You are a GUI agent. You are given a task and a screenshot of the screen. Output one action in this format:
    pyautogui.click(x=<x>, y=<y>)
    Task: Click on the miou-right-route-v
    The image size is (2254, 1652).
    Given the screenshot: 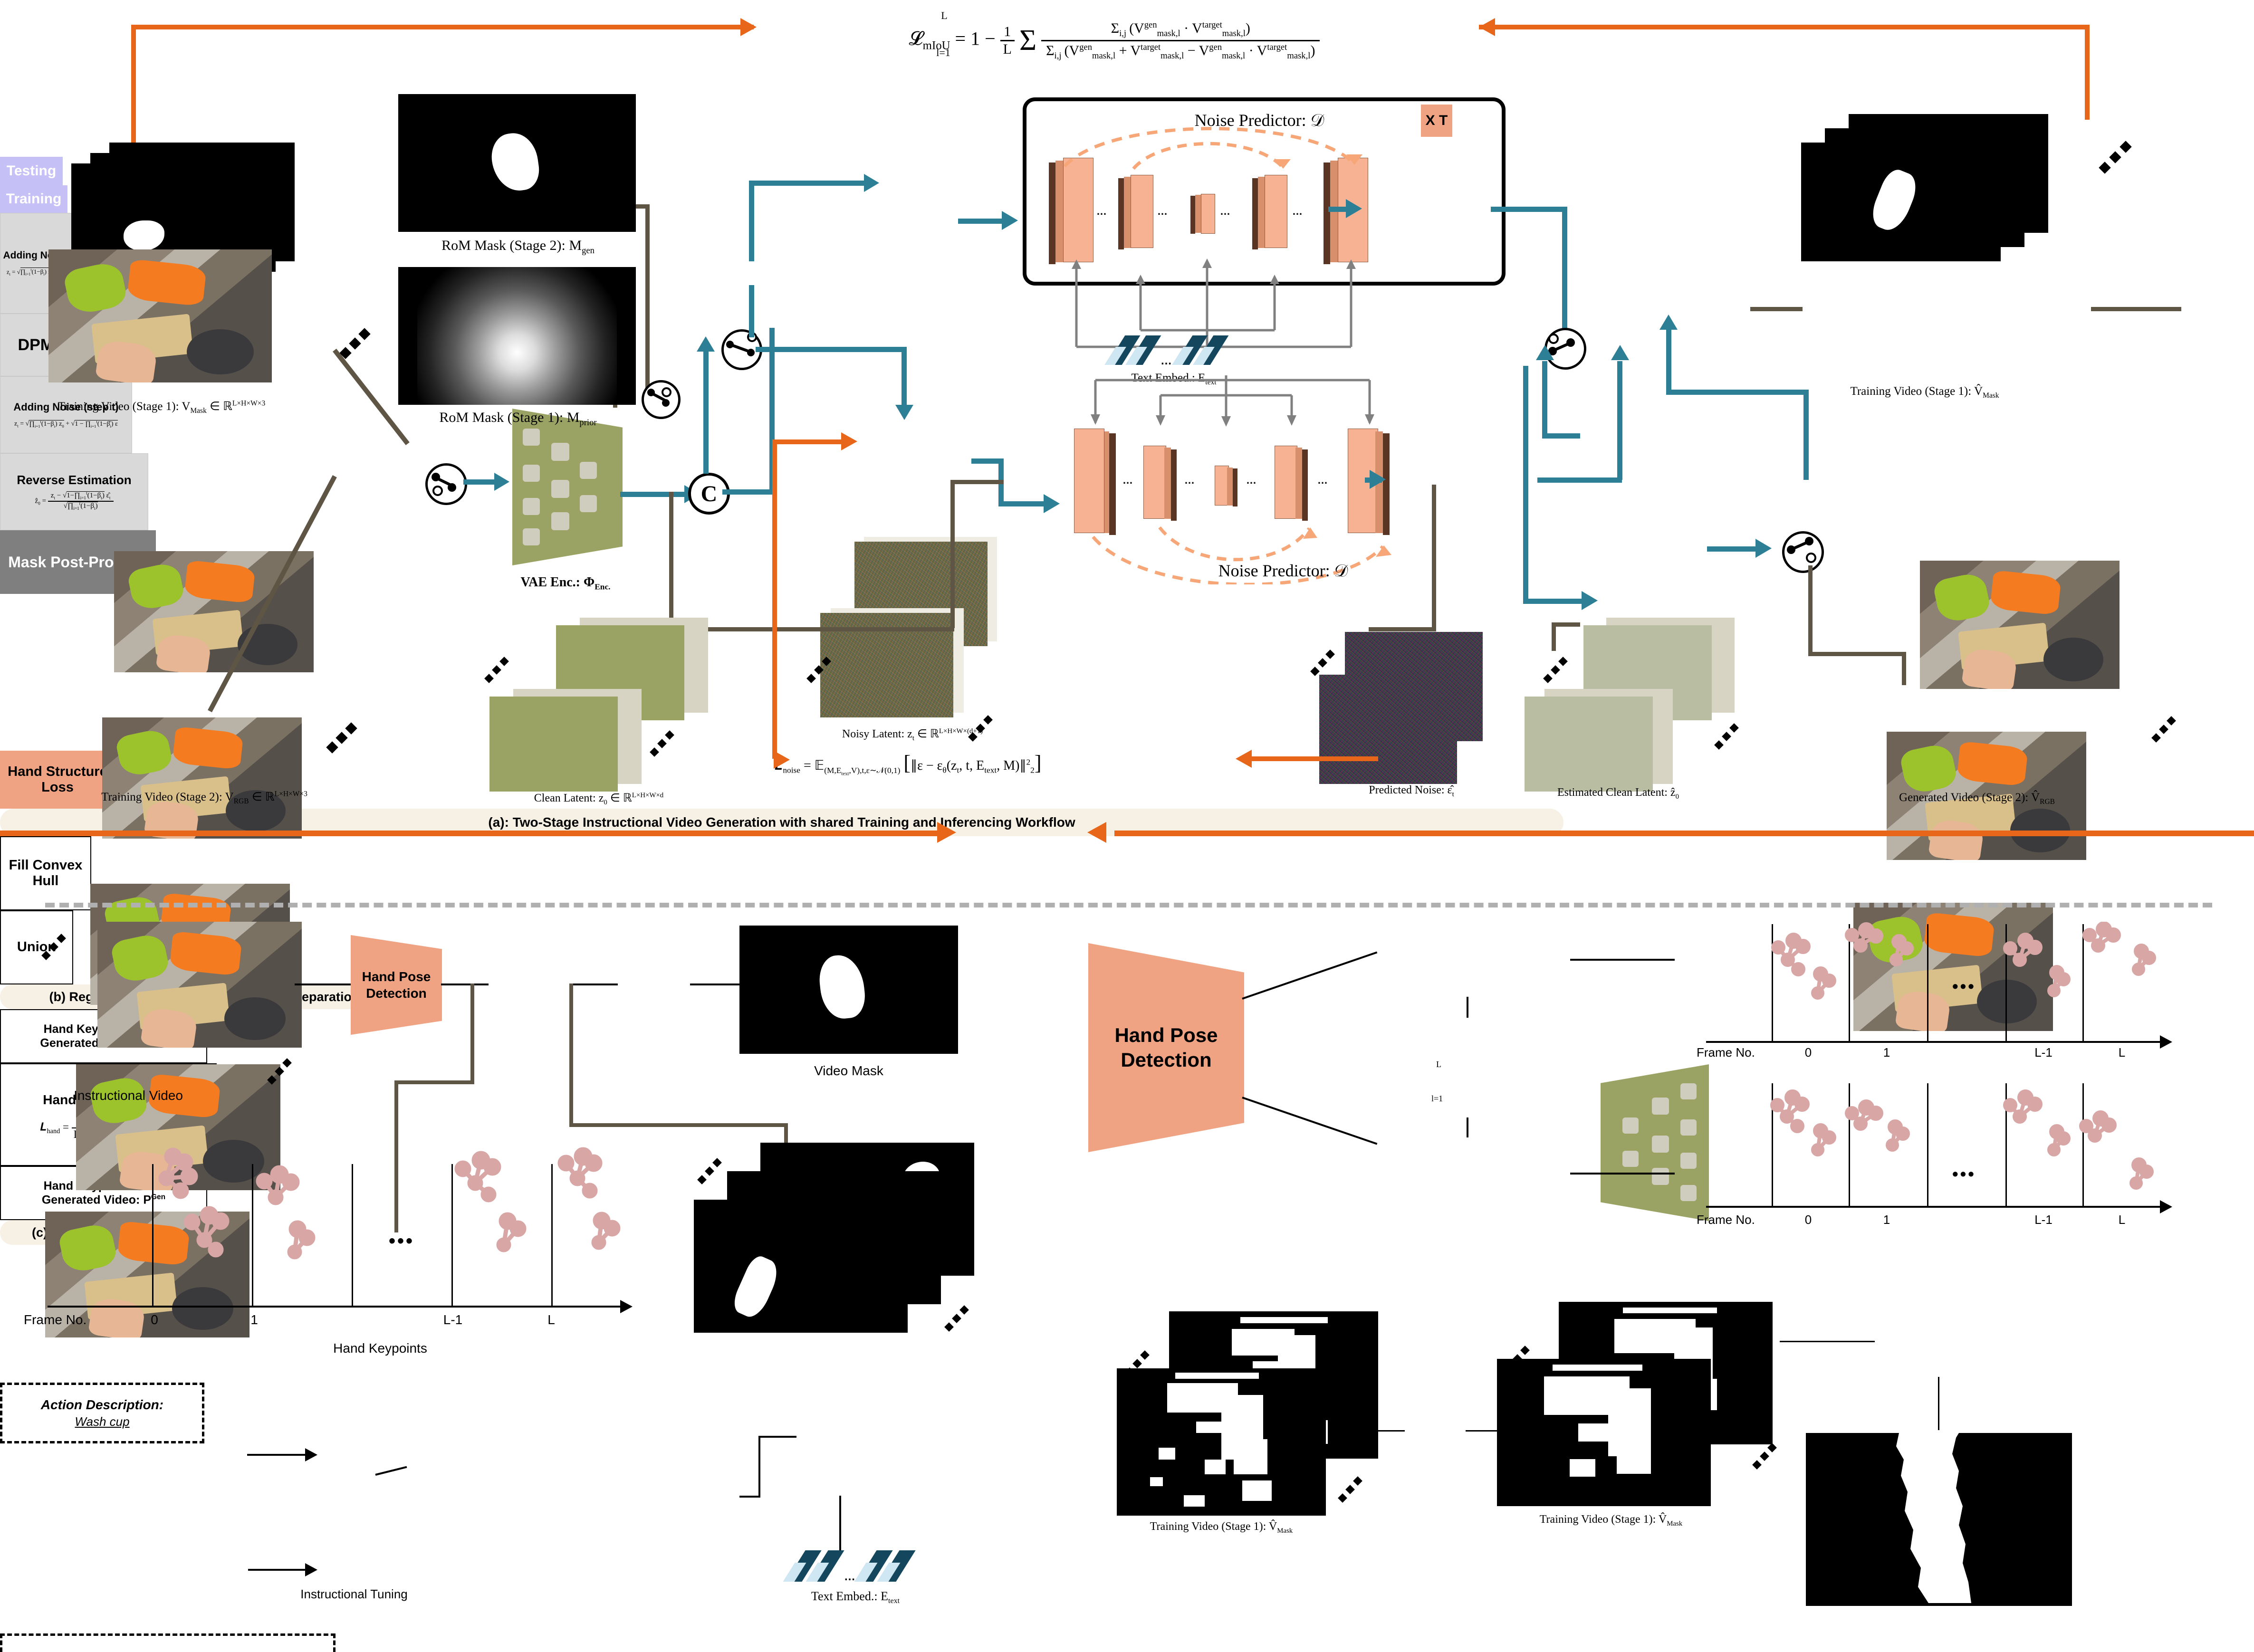 What is the action you would take?
    pyautogui.click(x=2087, y=72)
    